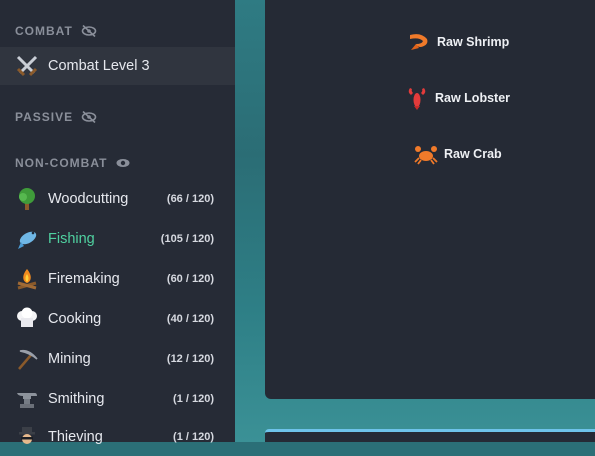 The image size is (595, 456). Describe the element at coordinates (75, 319) in the screenshot. I see `skill-label: Cooking` at that location.